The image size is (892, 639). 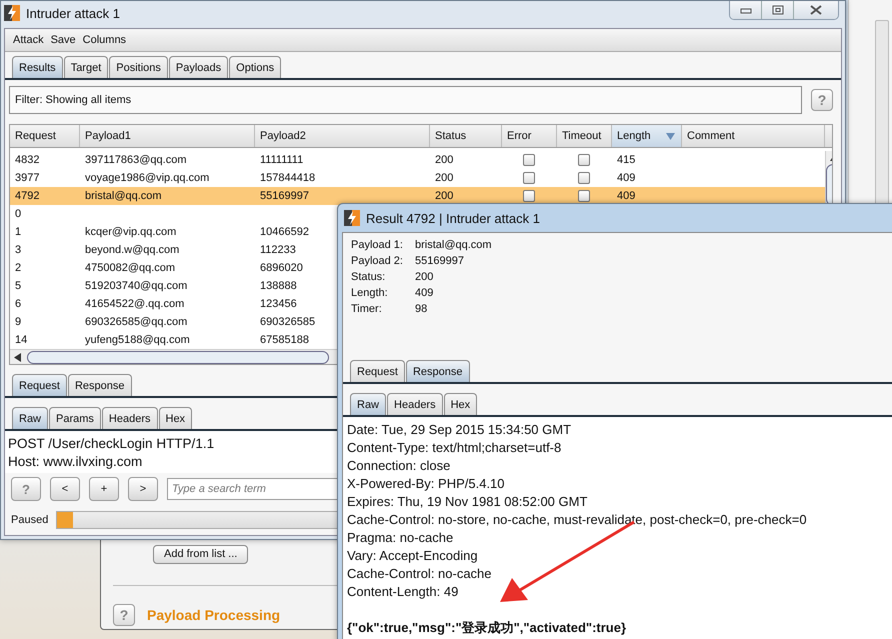 What do you see at coordinates (35, 136) in the screenshot?
I see `column-label: Request` at bounding box center [35, 136].